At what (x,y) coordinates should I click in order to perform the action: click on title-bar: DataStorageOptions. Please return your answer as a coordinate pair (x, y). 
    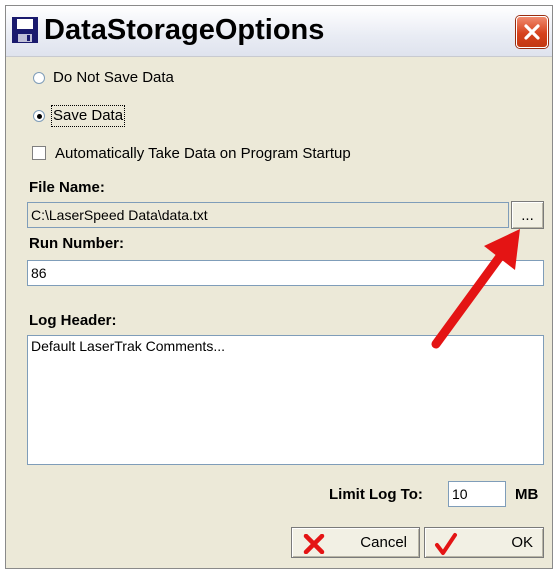
    Looking at the image, I should click on (279, 31).